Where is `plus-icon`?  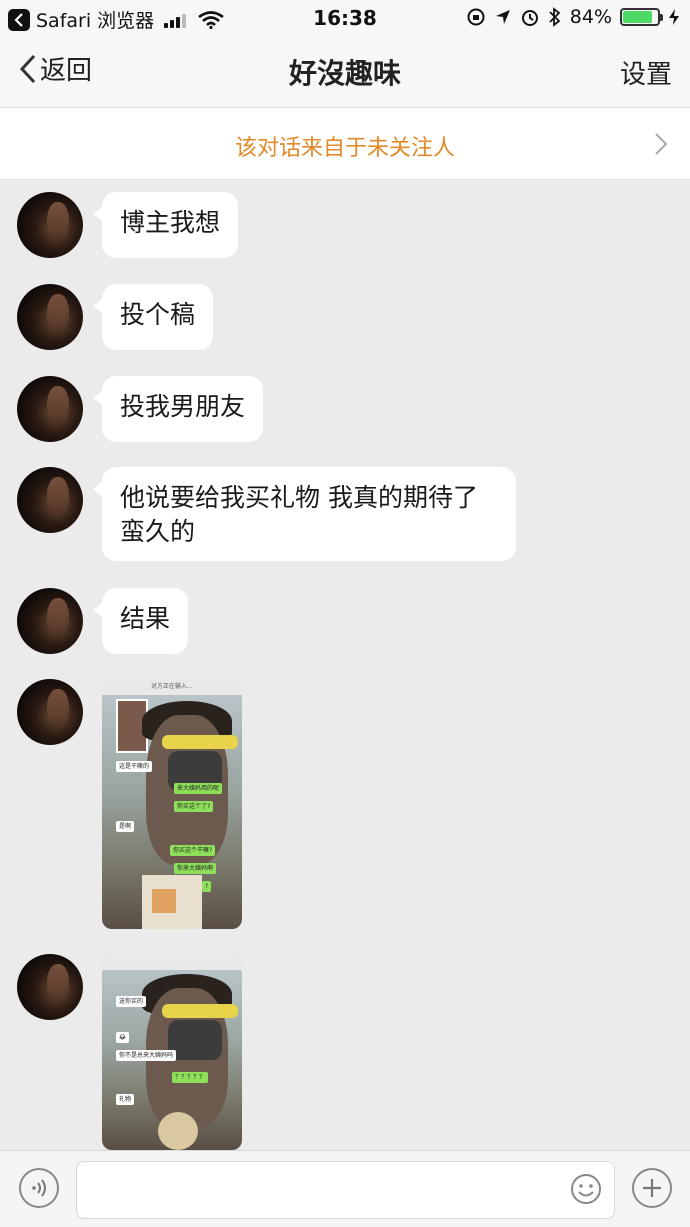 plus-icon is located at coordinates (652, 1188).